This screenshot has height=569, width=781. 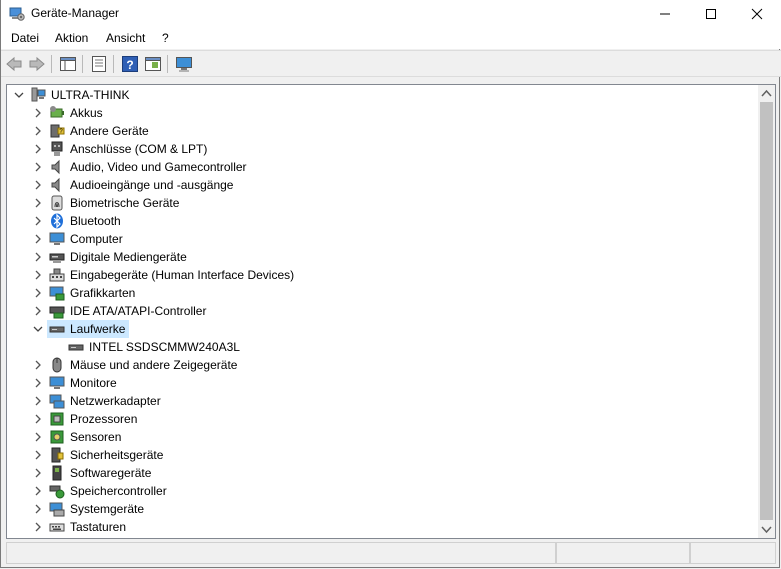 I want to click on status-cell-secondary, so click(x=623, y=553).